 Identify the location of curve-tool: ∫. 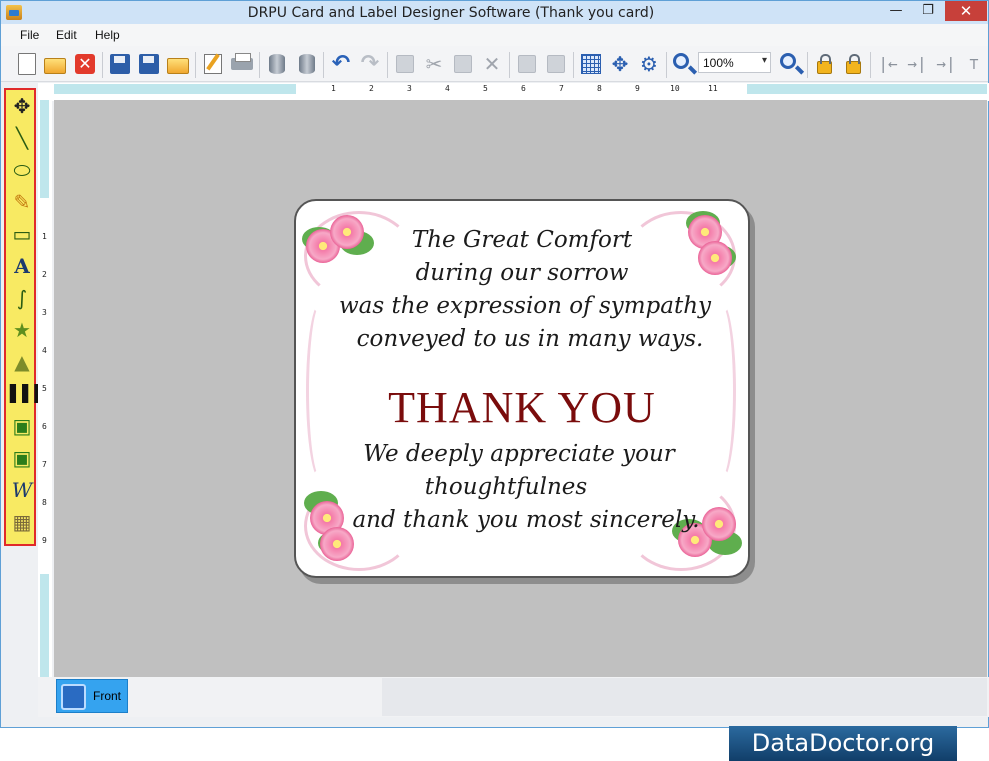
(22, 298).